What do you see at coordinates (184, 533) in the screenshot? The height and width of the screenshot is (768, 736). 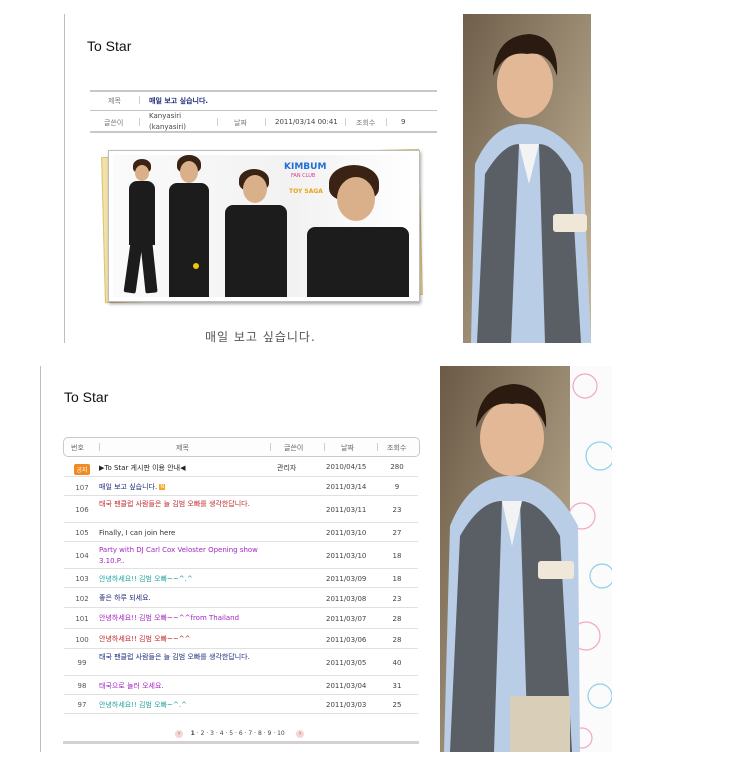 I see `row-subject: Finally, I can join here` at bounding box center [184, 533].